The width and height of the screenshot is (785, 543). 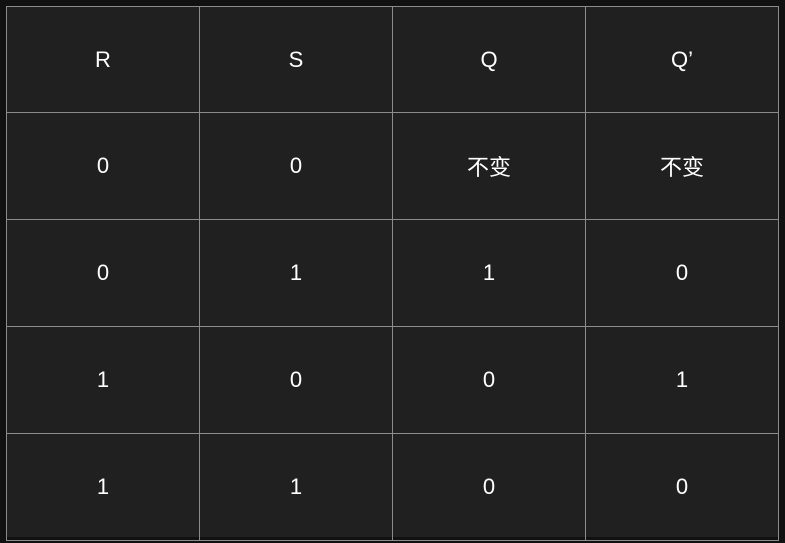 What do you see at coordinates (103, 59) in the screenshot?
I see `header-cell-r: R` at bounding box center [103, 59].